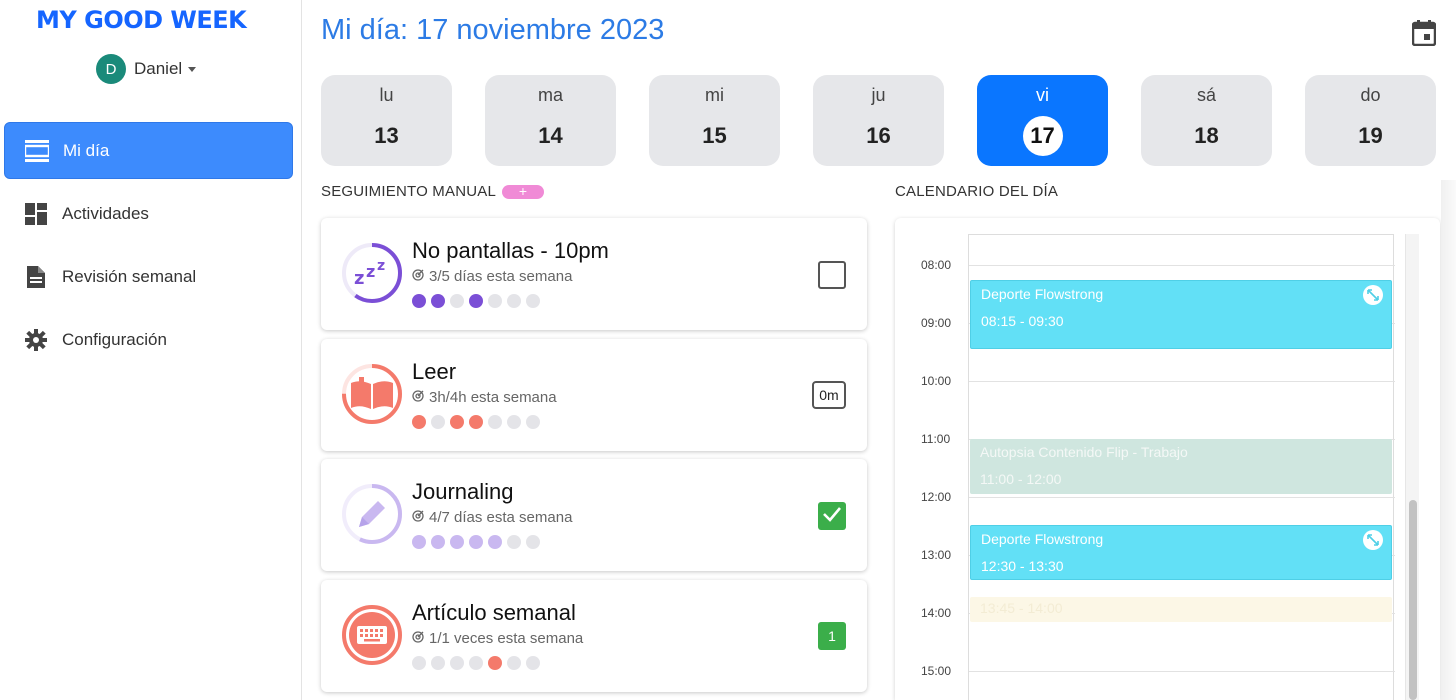  I want to click on day-number: 19, so click(1370, 135).